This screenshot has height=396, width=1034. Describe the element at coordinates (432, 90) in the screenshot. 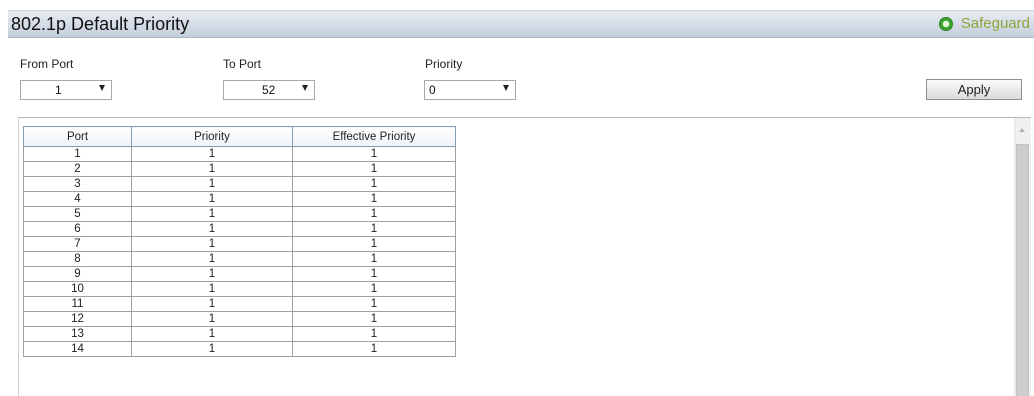

I see `priority-value: 0` at that location.